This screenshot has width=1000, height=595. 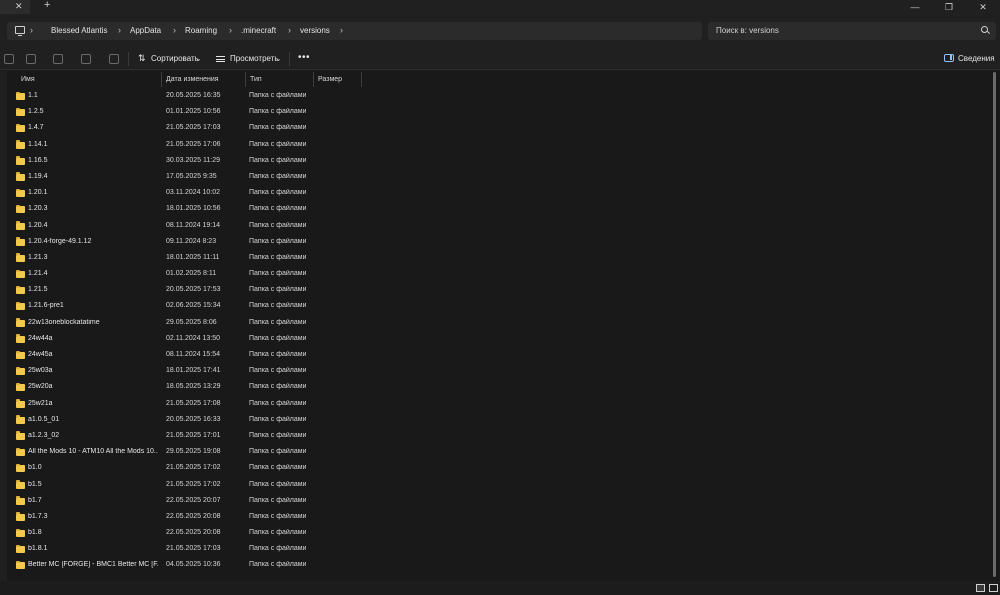 What do you see at coordinates (915, 7) in the screenshot?
I see `minimize-button: —` at bounding box center [915, 7].